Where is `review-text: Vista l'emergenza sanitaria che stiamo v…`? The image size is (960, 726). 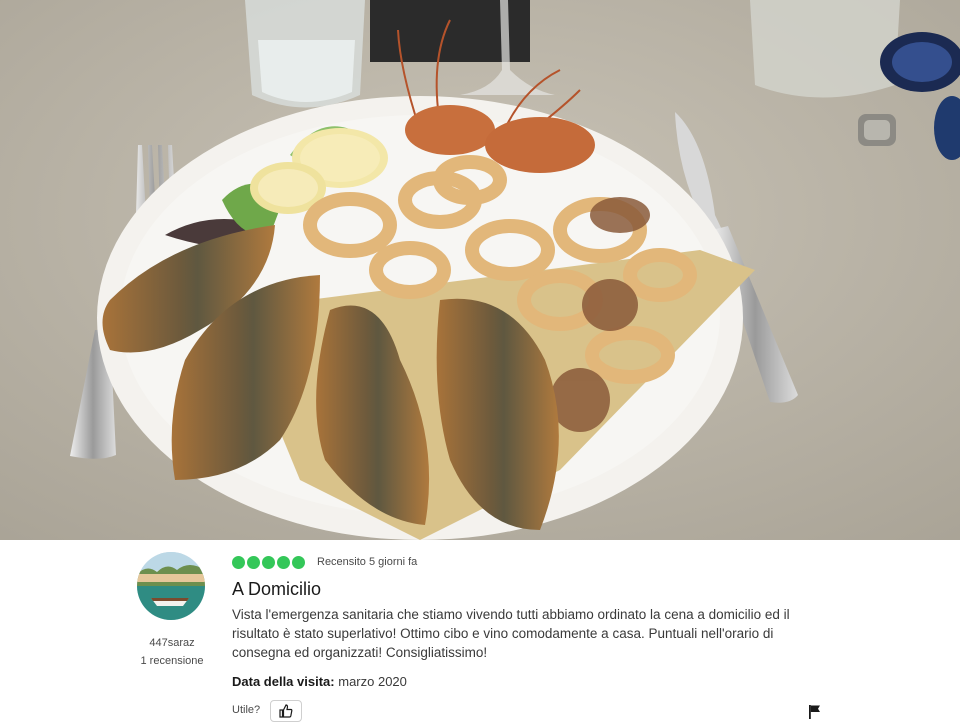 review-text: Vista l'emergenza sanitaria che stiamo v… is located at coordinates (511, 633).